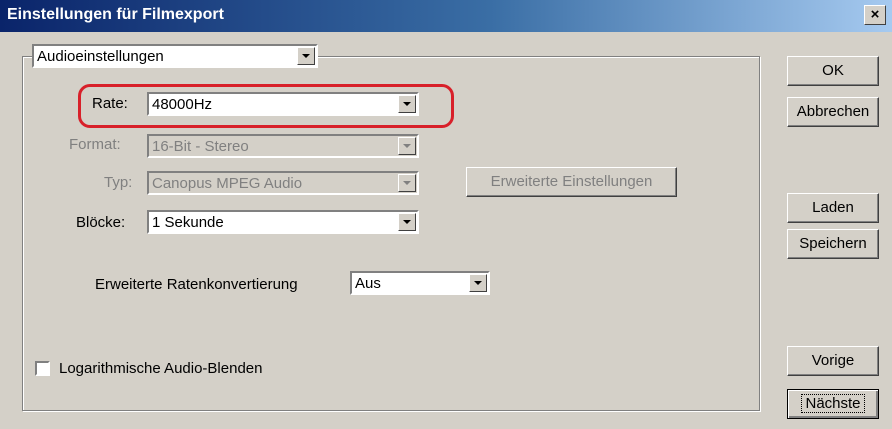 Image resolution: width=892 pixels, height=429 pixels. What do you see at coordinates (833, 71) in the screenshot?
I see `ok-button: OK` at bounding box center [833, 71].